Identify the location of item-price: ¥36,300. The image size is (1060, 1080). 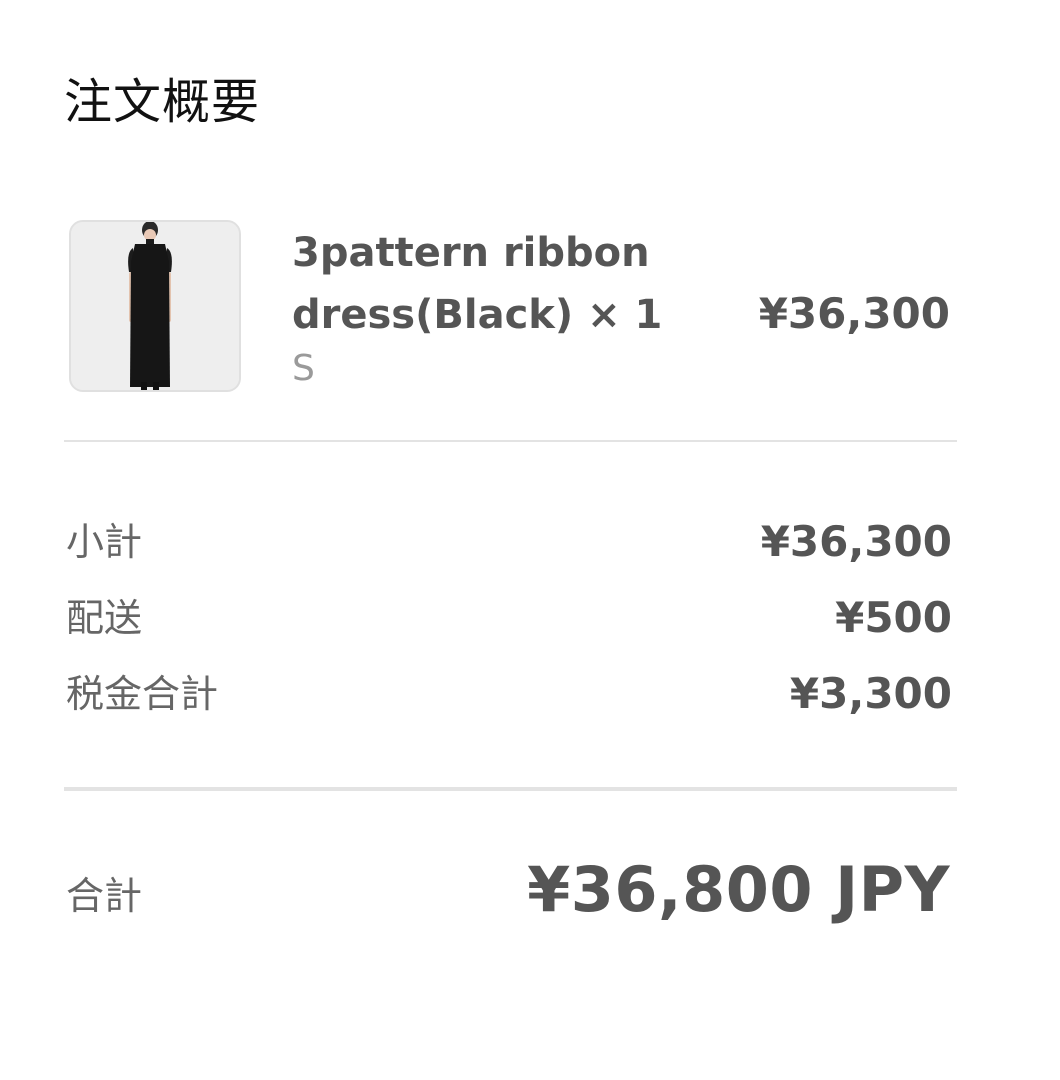
(854, 313).